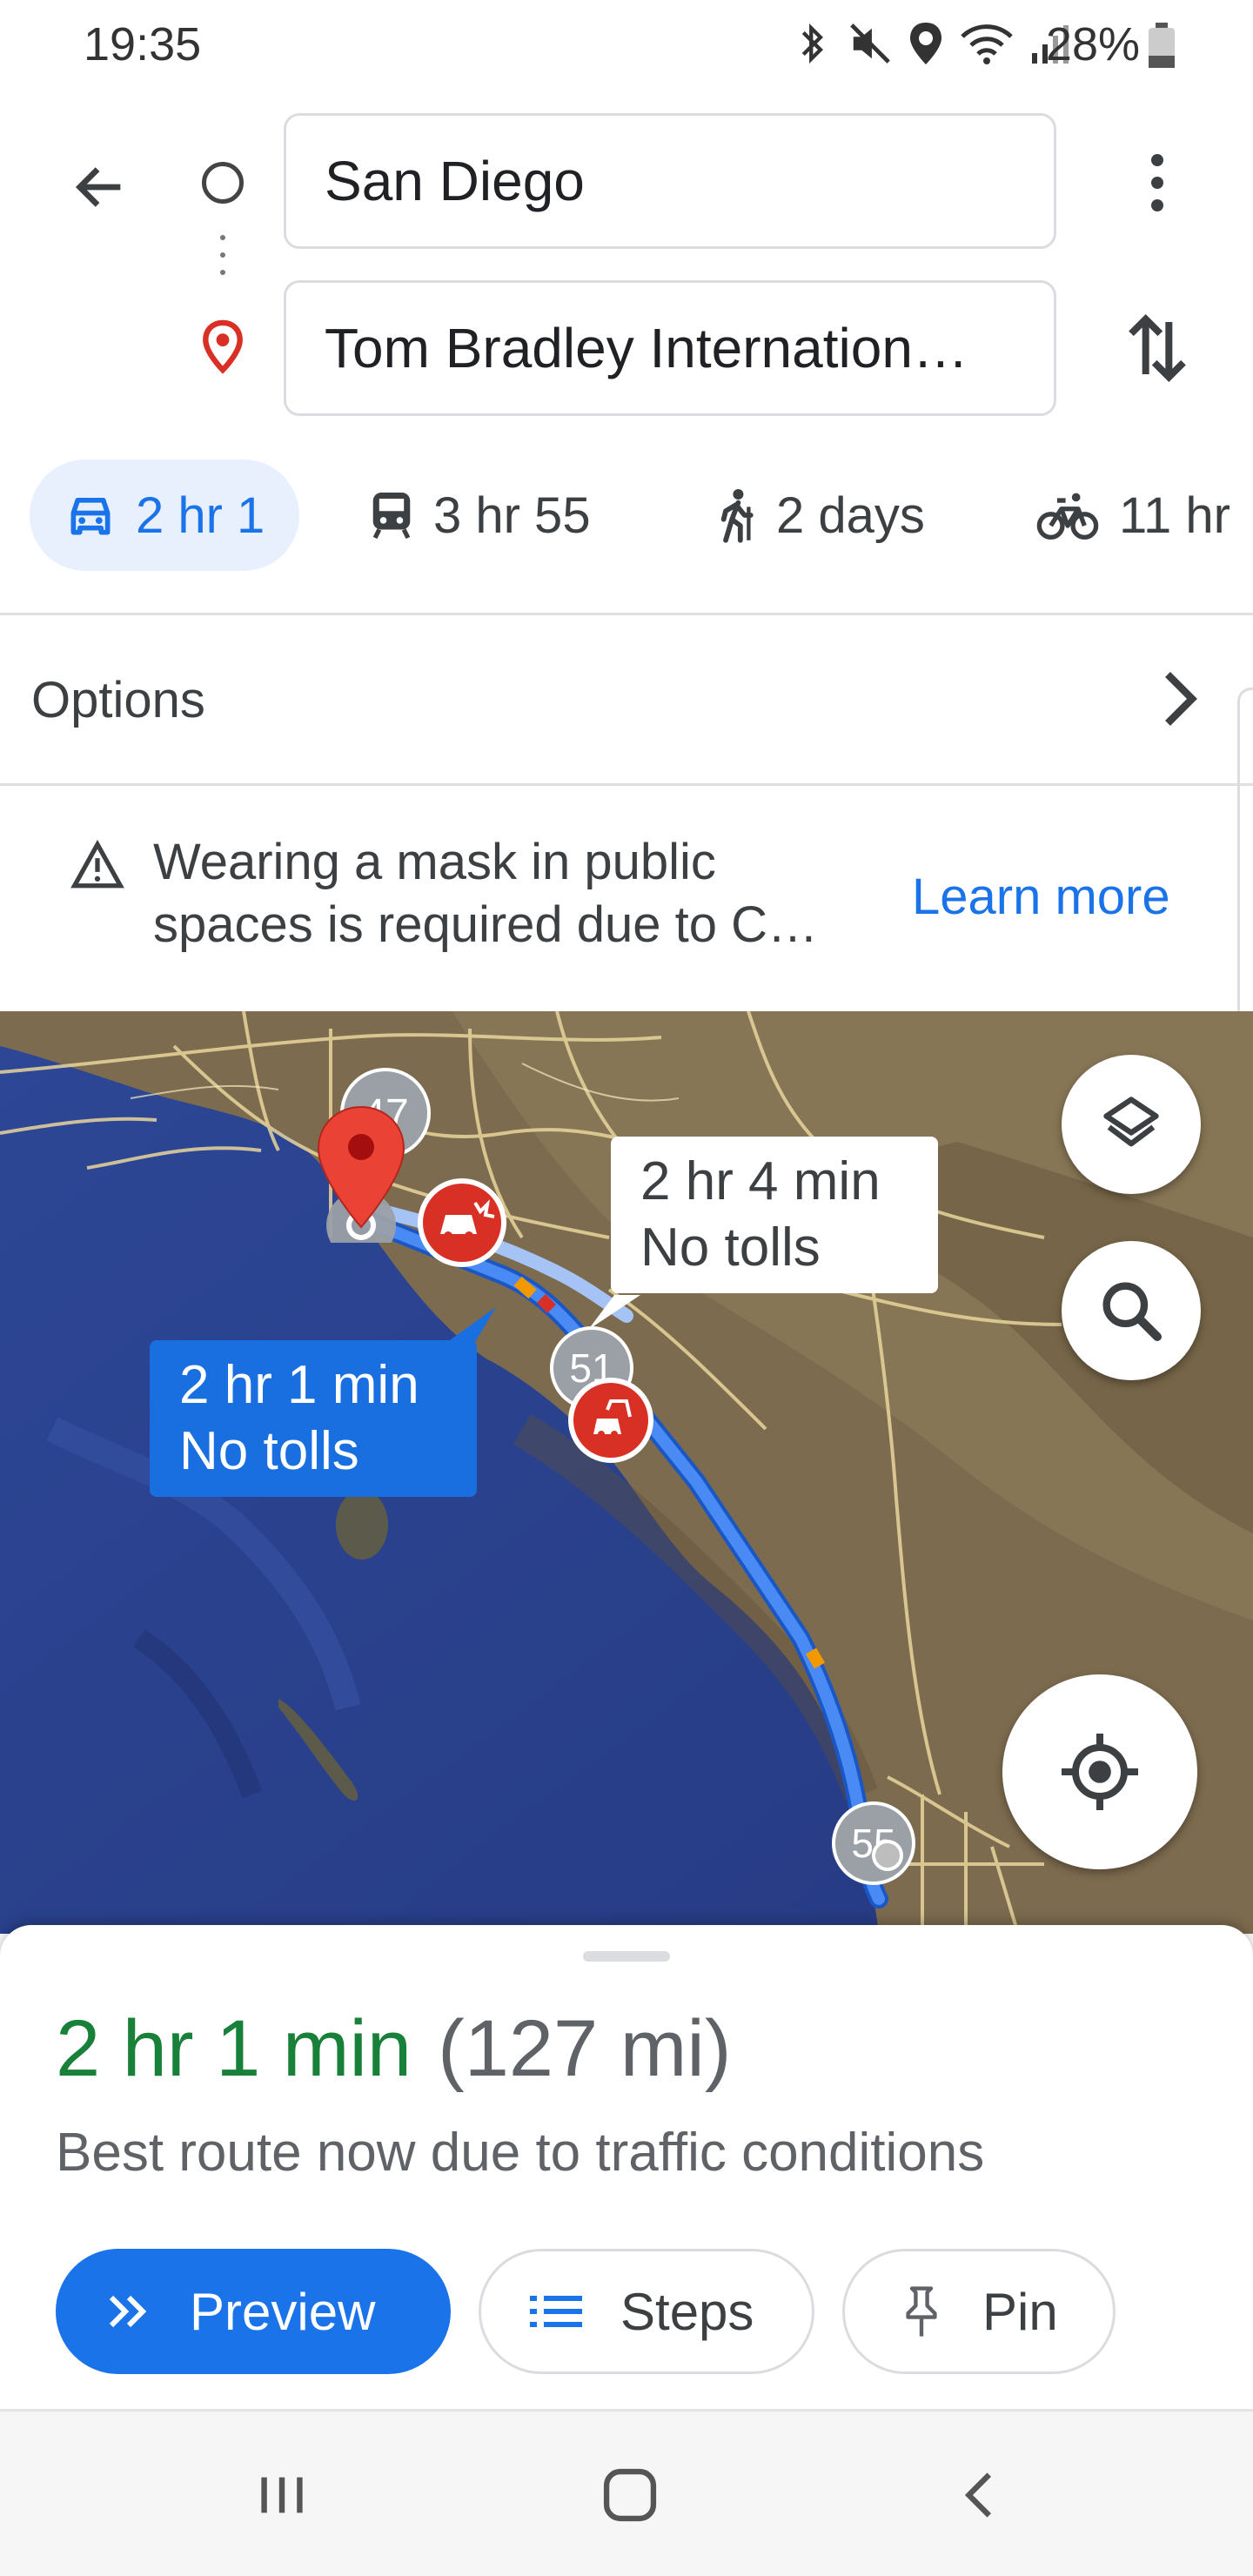 This screenshot has height=2576, width=1253. I want to click on my-location-icon, so click(1100, 1772).